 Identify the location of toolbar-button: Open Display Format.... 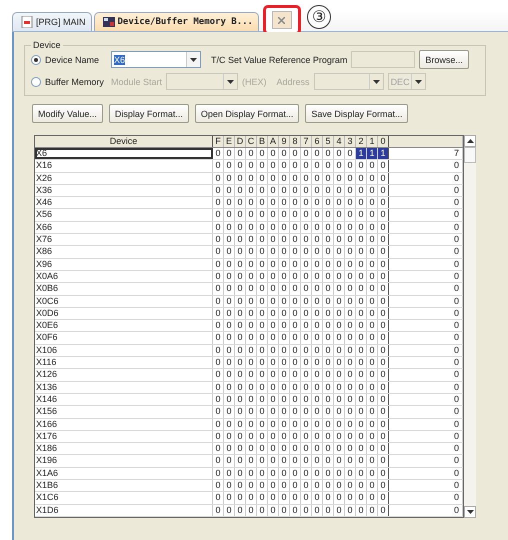
(247, 113).